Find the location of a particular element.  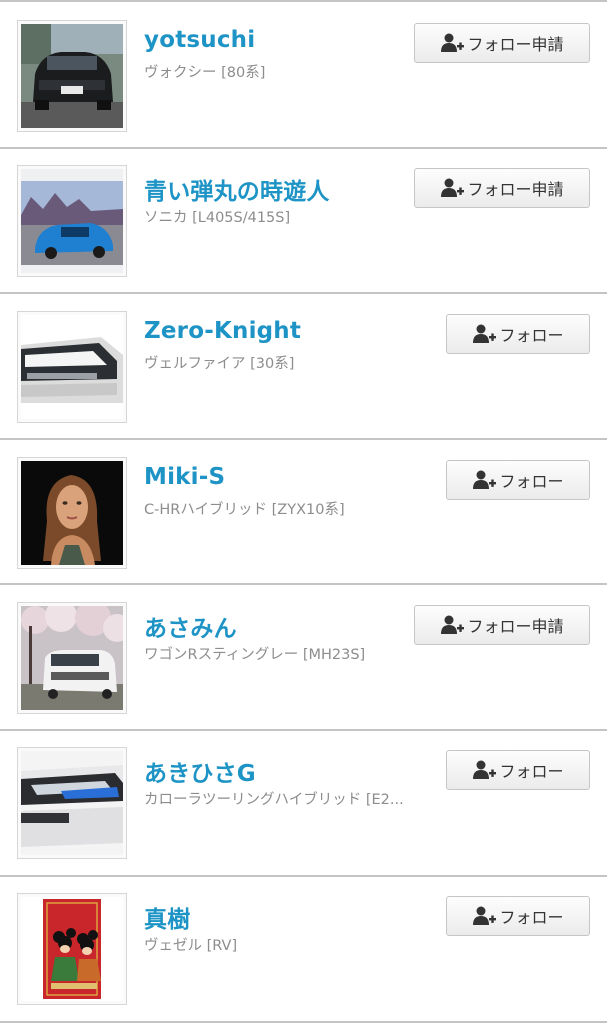

car-headlight-photo is located at coordinates (72, 367).